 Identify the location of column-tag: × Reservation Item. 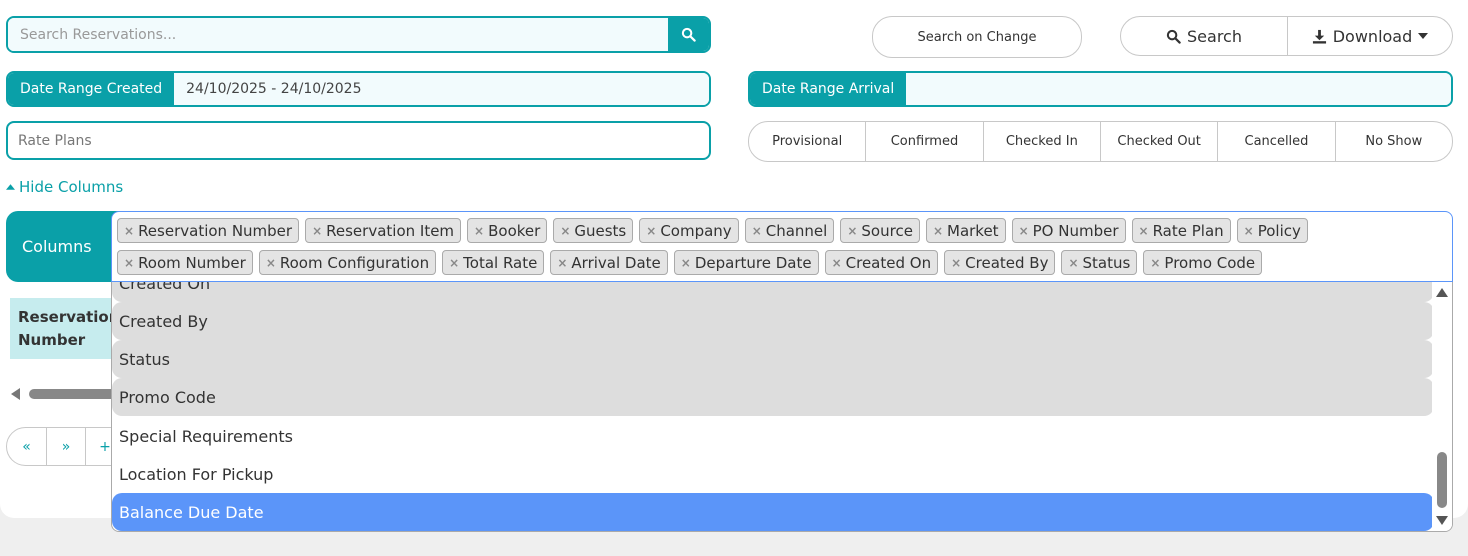
(383, 230).